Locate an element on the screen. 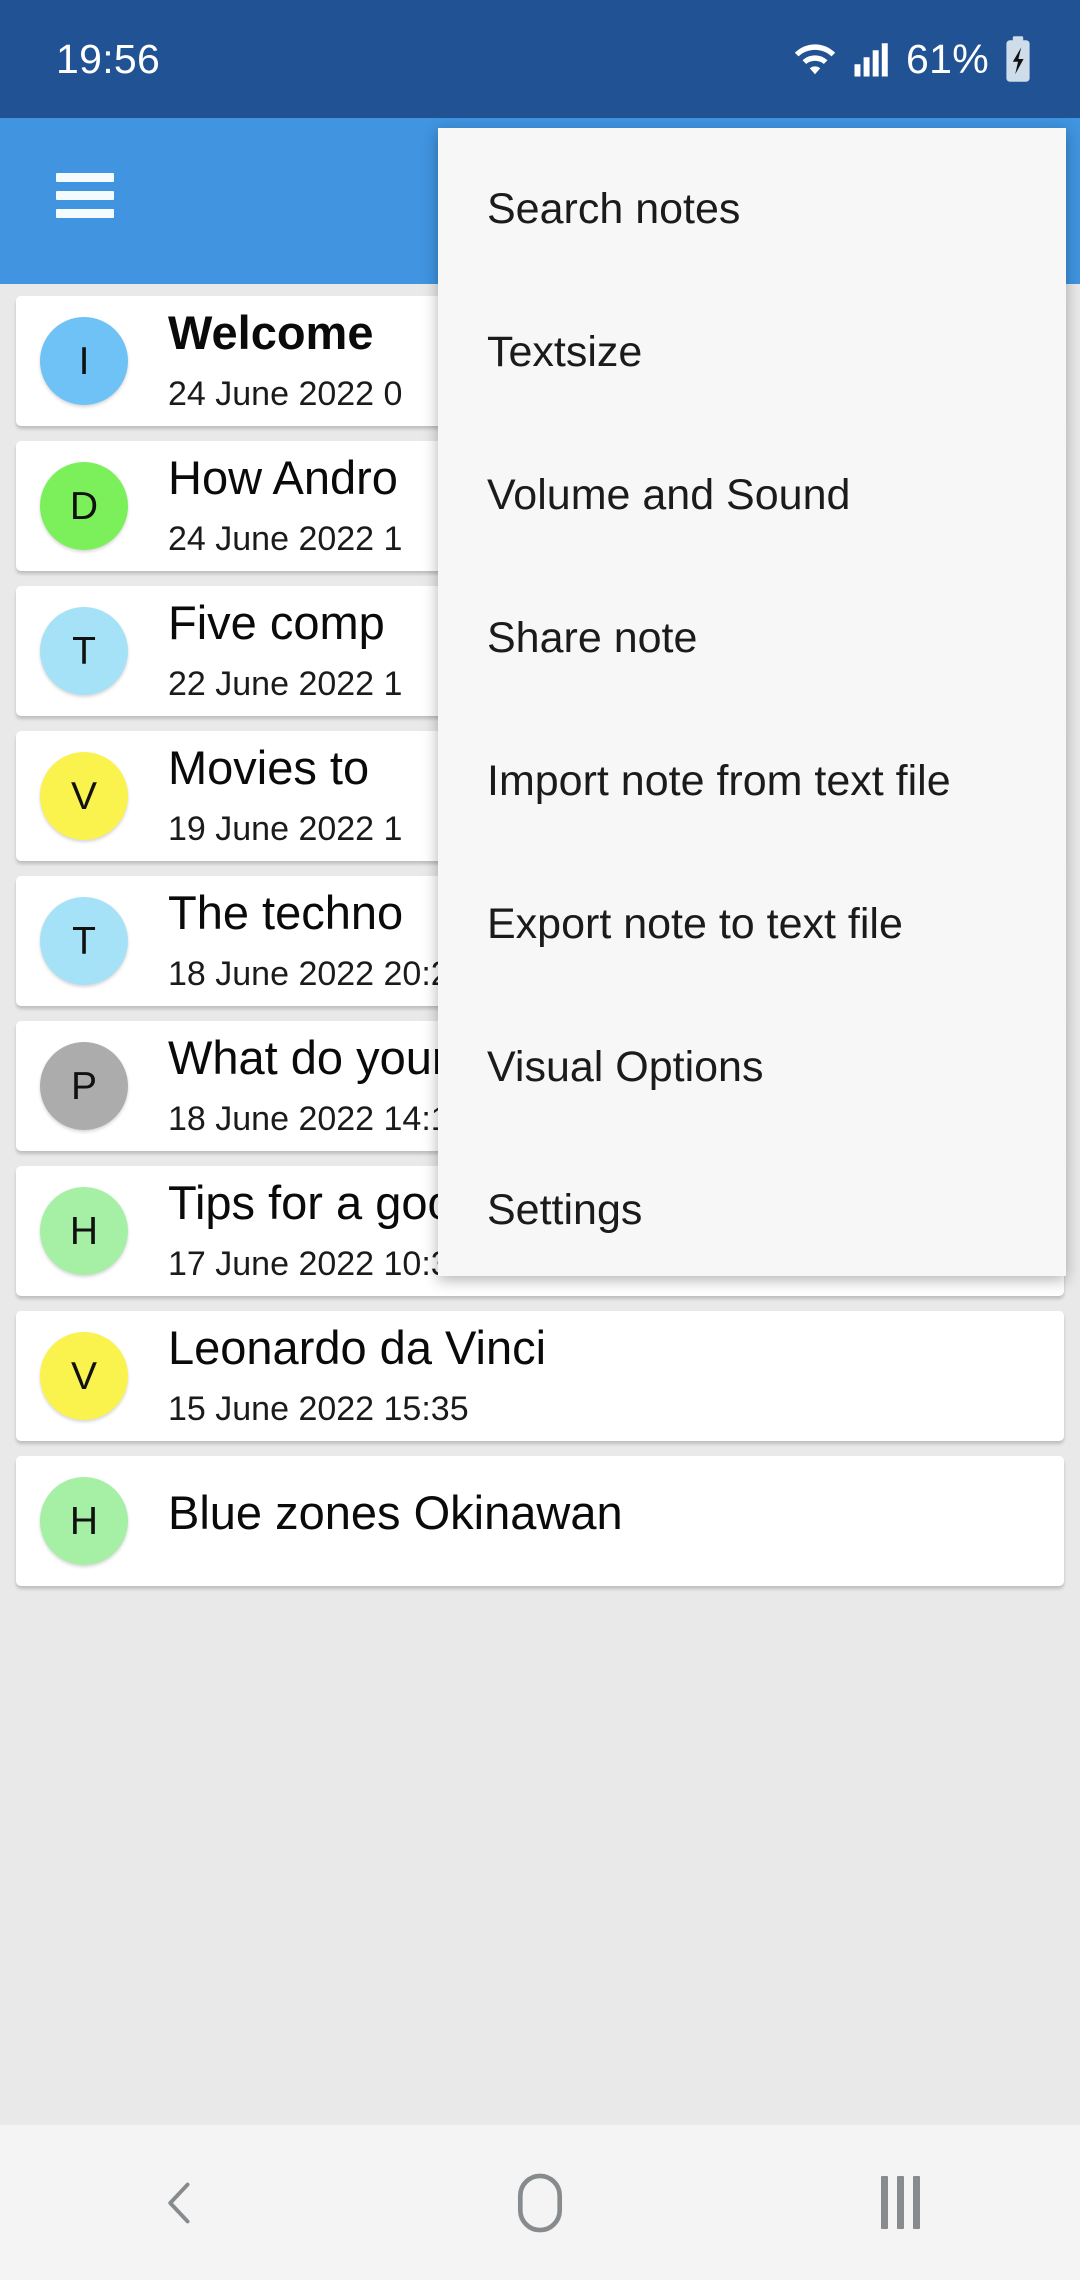 Image resolution: width=1080 pixels, height=2280 pixels. battery-charging-icon is located at coordinates (1018, 59).